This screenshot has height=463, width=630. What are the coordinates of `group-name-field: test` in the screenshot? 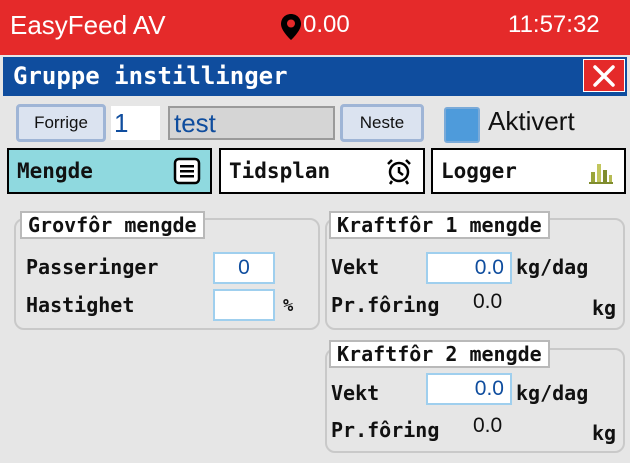 It's located at (251, 123).